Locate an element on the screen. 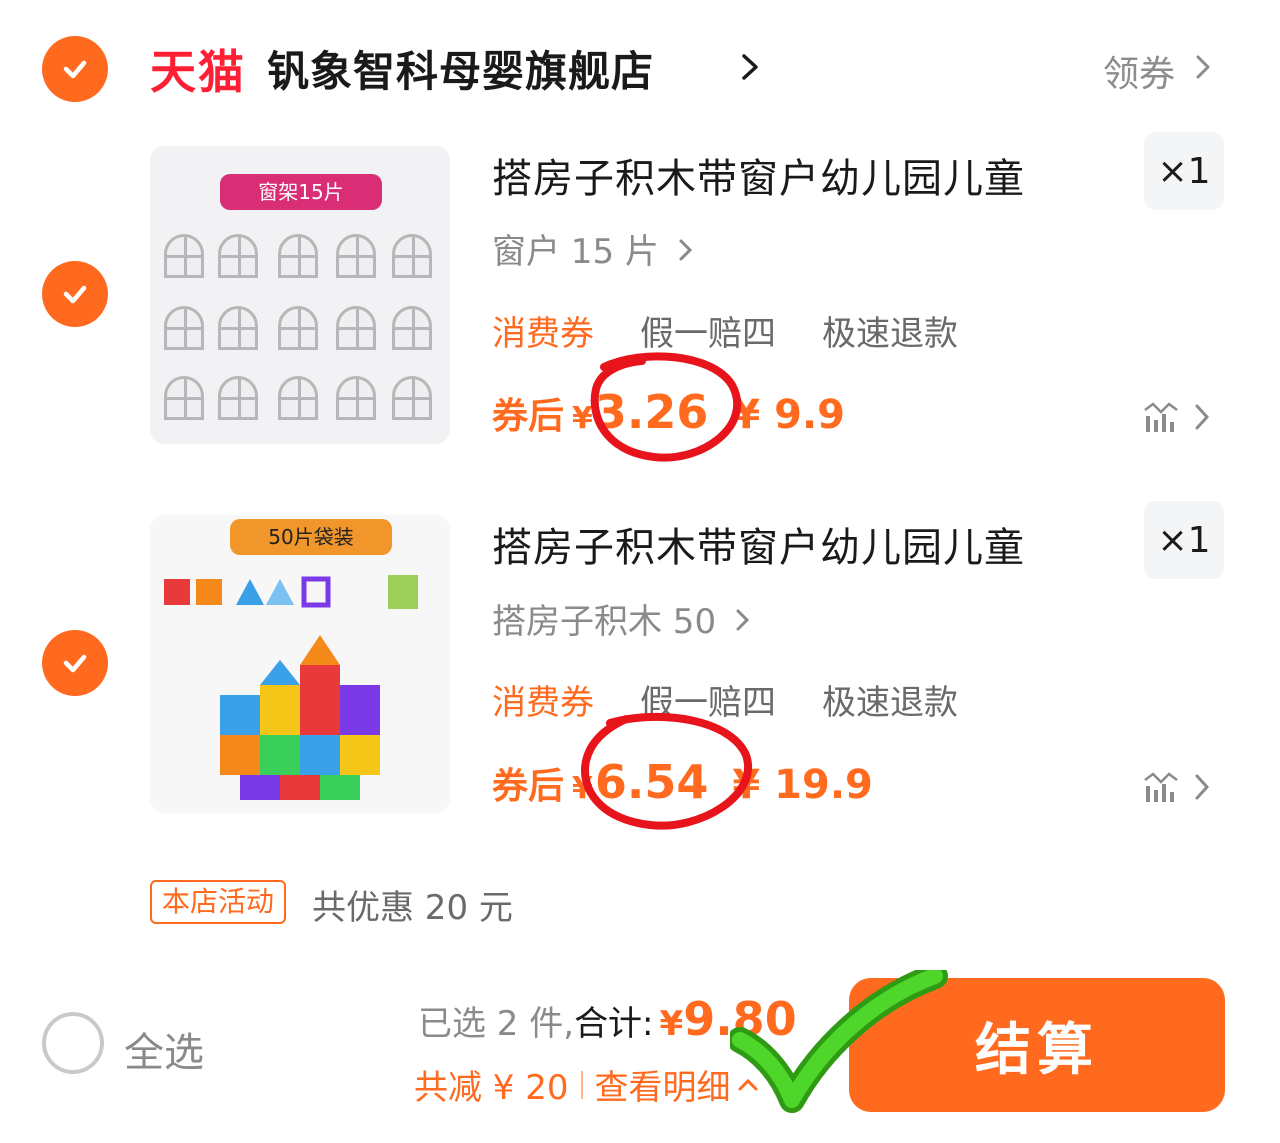 Image resolution: width=1280 pixels, height=1143 pixels. variant-label: 搭房子积木 50 is located at coordinates (604, 622).